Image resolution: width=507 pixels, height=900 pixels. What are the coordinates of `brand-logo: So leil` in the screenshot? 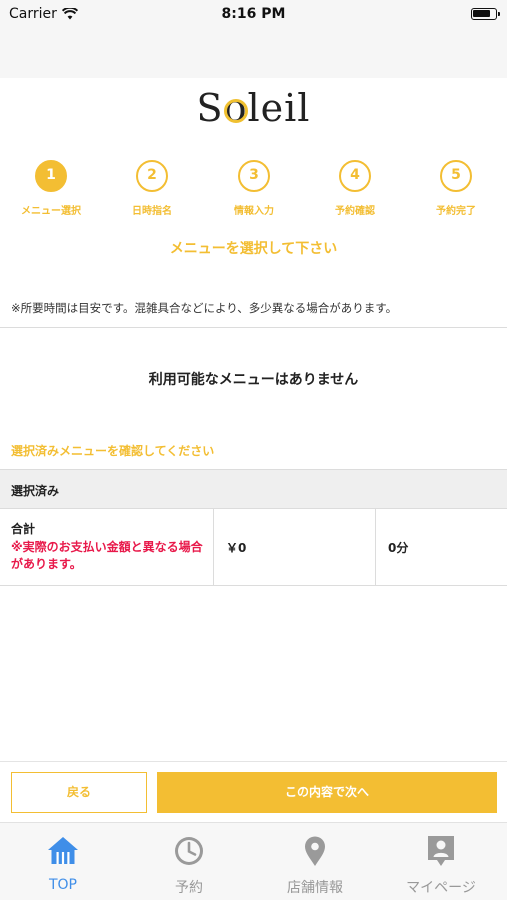 It's located at (253, 110).